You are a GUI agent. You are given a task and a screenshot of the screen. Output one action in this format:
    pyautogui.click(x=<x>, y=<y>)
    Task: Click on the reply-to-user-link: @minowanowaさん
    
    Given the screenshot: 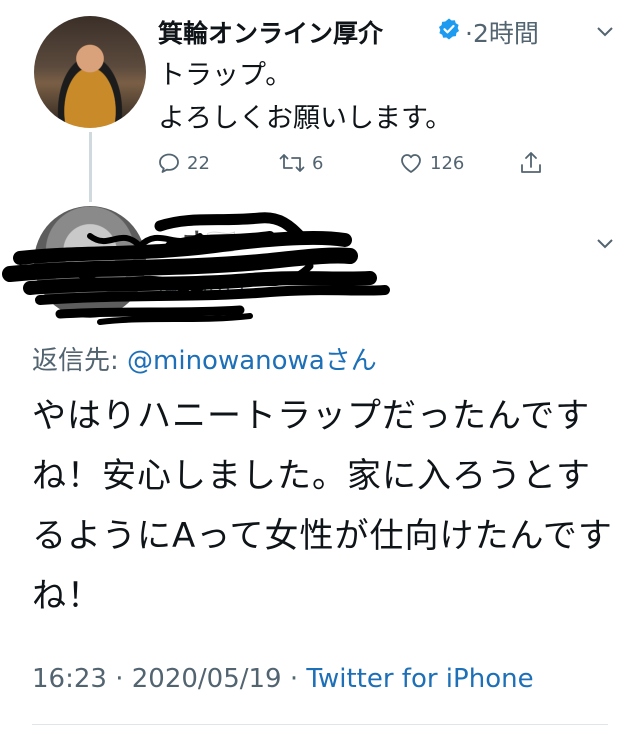 What is the action you would take?
    pyautogui.click(x=252, y=361)
    